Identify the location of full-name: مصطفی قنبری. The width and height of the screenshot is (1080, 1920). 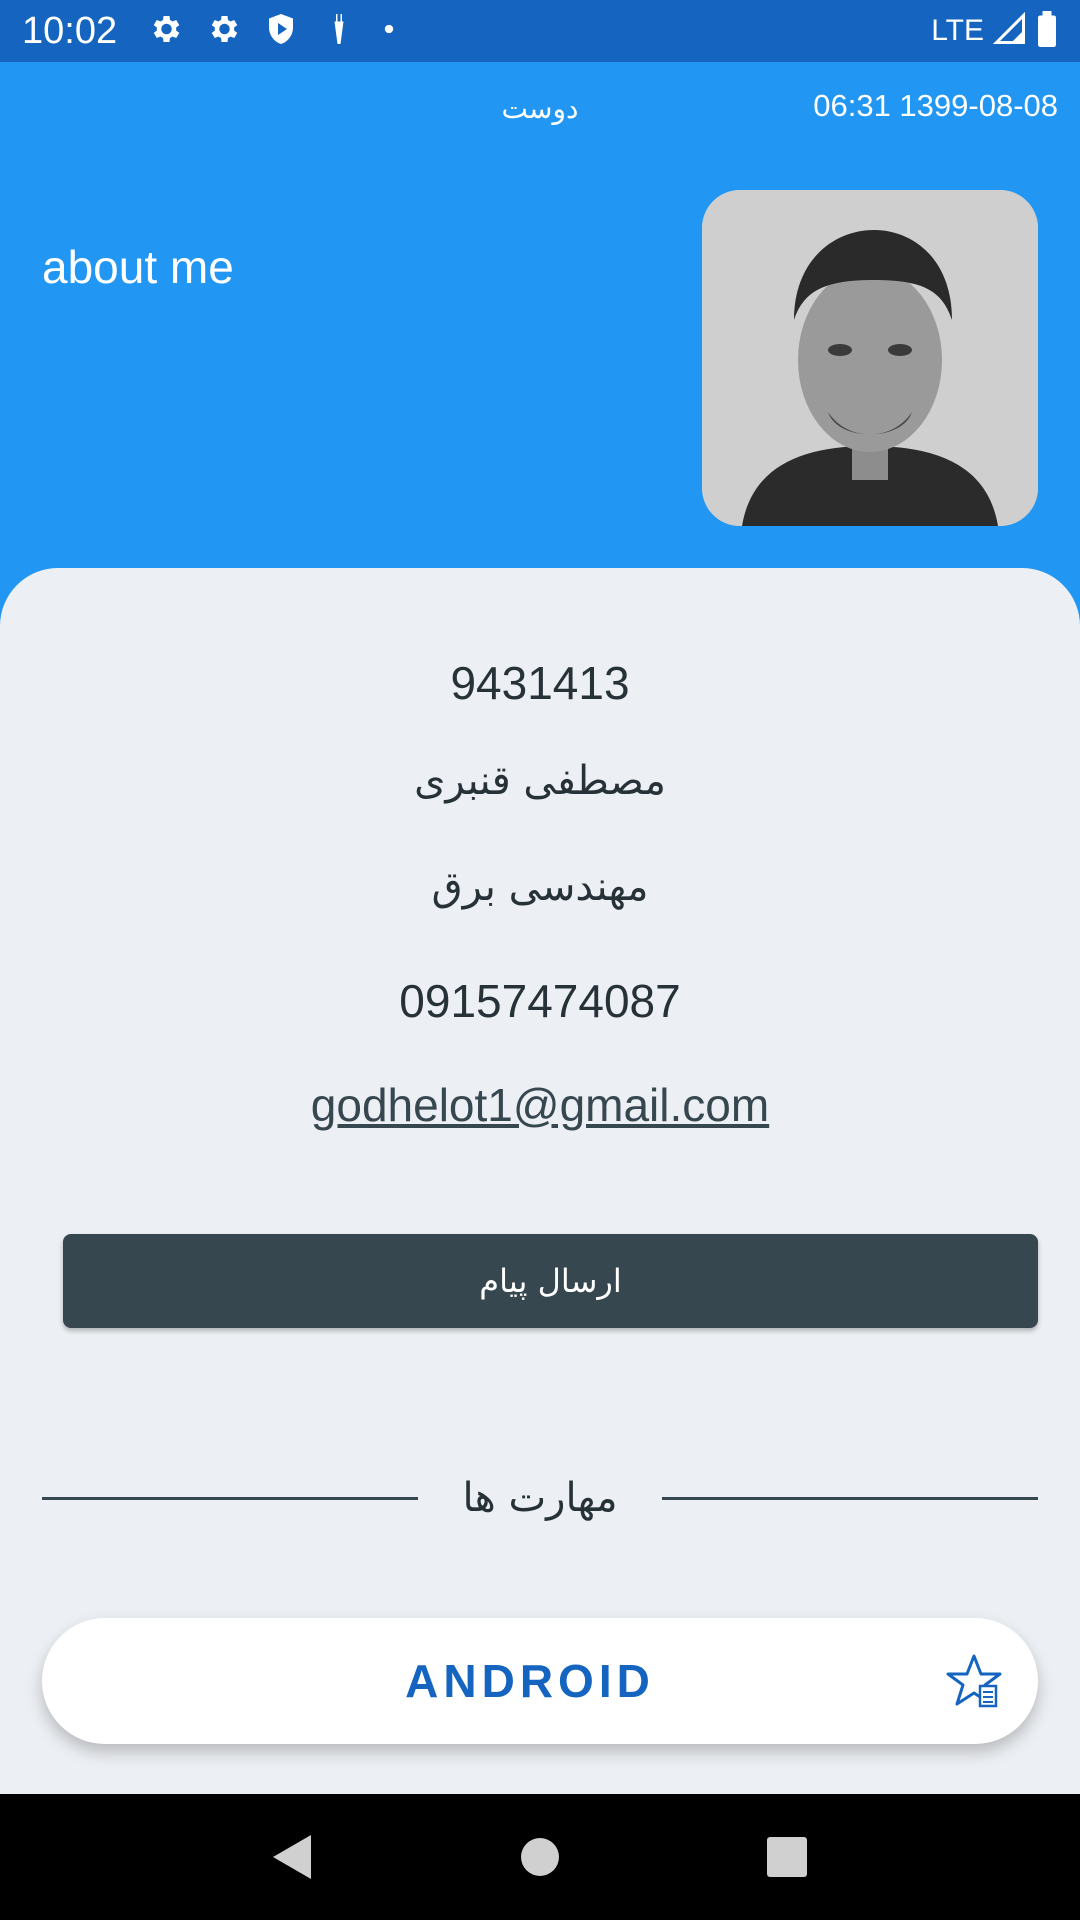
(540, 781).